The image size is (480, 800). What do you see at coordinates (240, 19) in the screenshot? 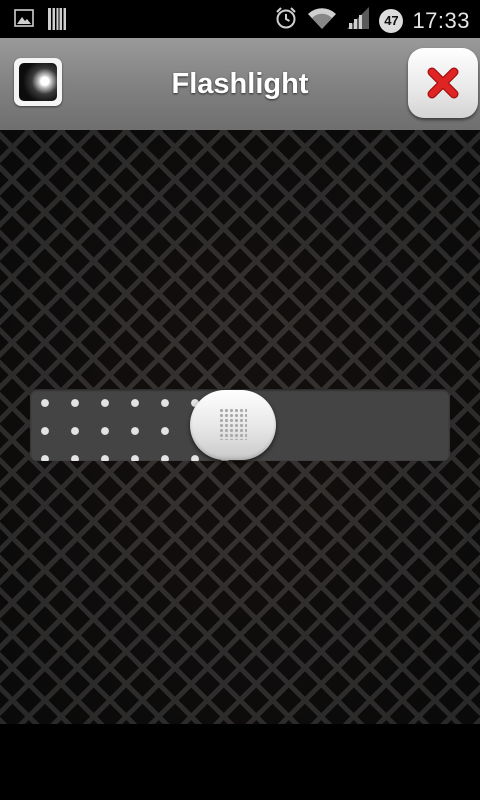
I see `status-bar: 47 17:33` at bounding box center [240, 19].